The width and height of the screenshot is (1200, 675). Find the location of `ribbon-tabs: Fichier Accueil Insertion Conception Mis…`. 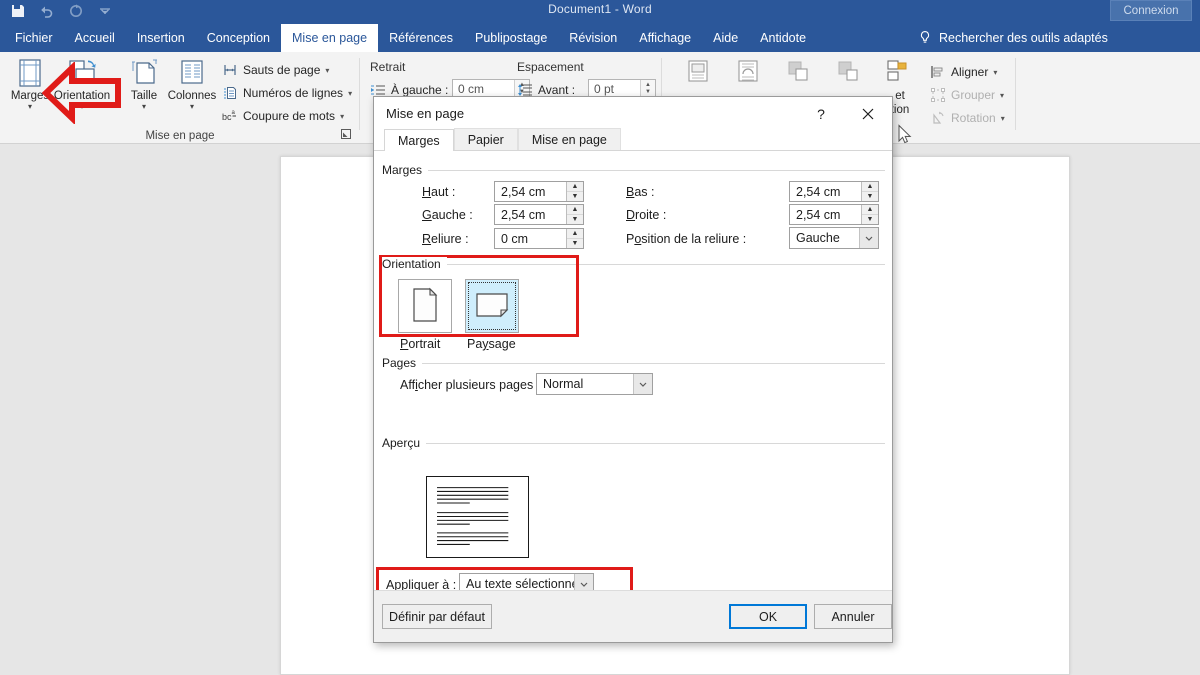

ribbon-tabs: Fichier Accueil Insertion Conception Mis… is located at coordinates (410, 38).